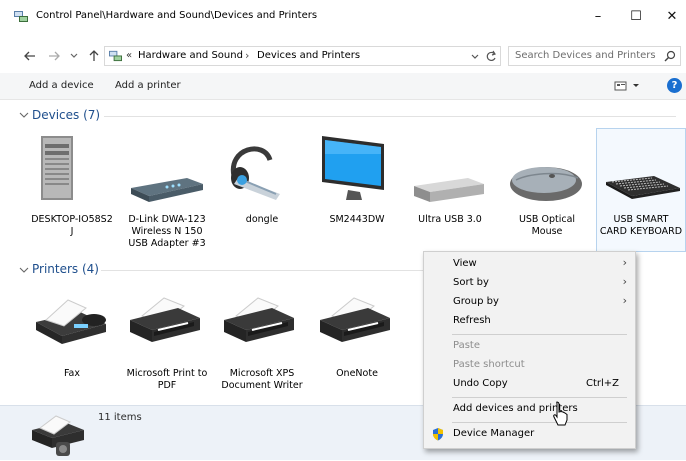 This screenshot has width=686, height=461. I want to click on printers-group-header: Printers (4), so click(65, 269).